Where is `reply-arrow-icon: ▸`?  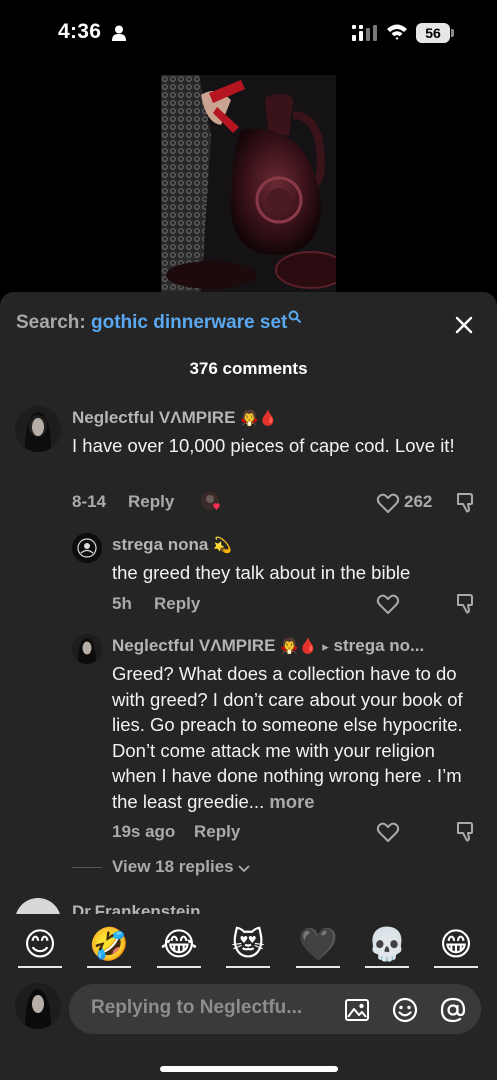
reply-arrow-icon: ▸ is located at coordinates (325, 646).